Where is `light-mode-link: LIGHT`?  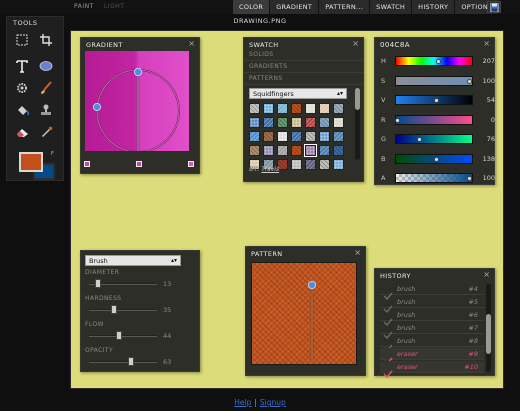 light-mode-link: LIGHT is located at coordinates (114, 6).